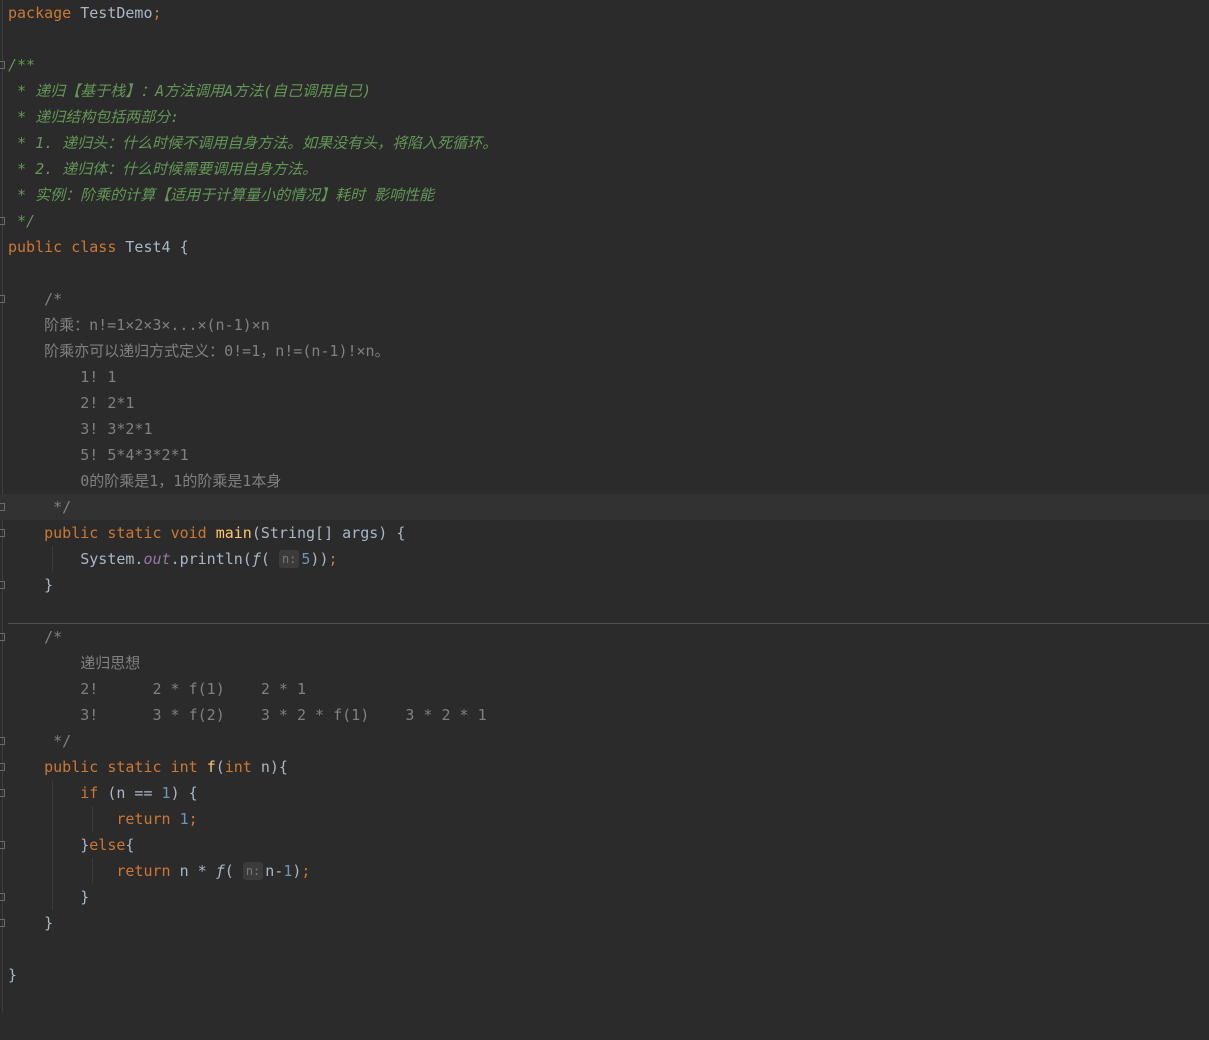  Describe the element at coordinates (157, 559) in the screenshot. I see `static-field: out` at that location.